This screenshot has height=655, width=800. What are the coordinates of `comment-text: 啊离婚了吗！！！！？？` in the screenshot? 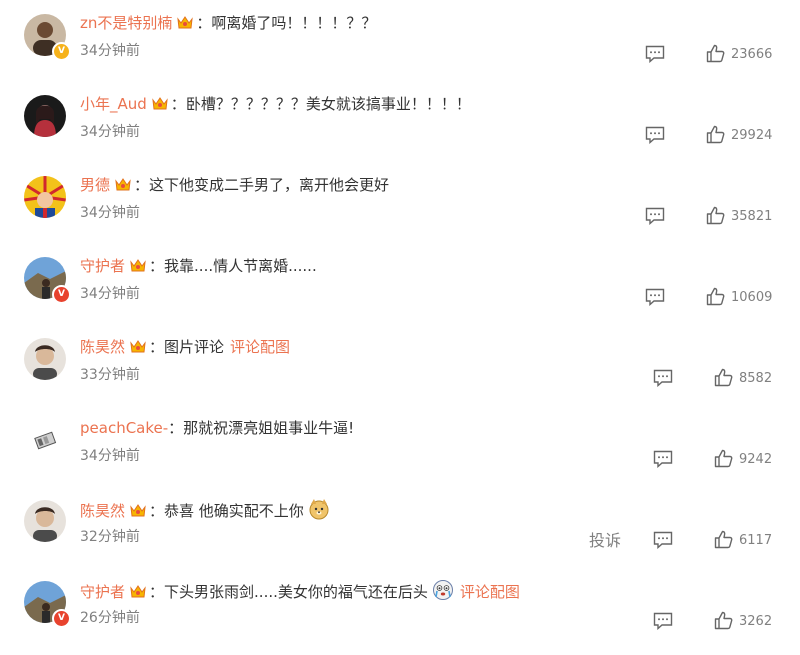 It's located at (294, 23).